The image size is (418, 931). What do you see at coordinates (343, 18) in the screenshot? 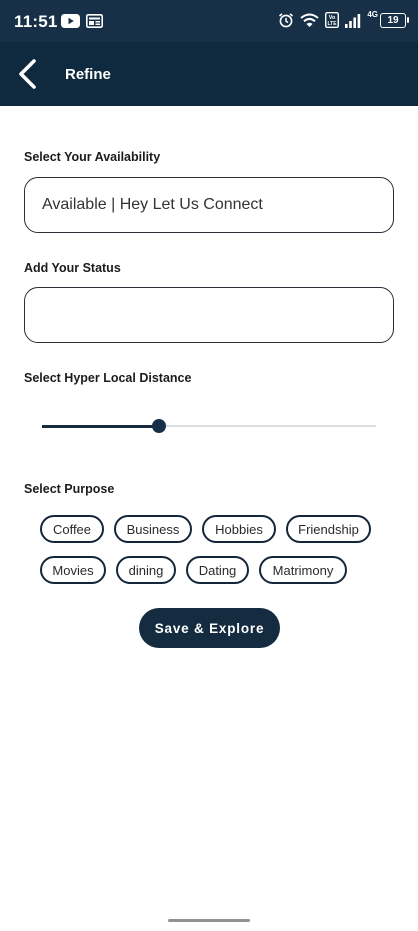
I see `system-icons: Vo LTE 4G 19` at bounding box center [343, 18].